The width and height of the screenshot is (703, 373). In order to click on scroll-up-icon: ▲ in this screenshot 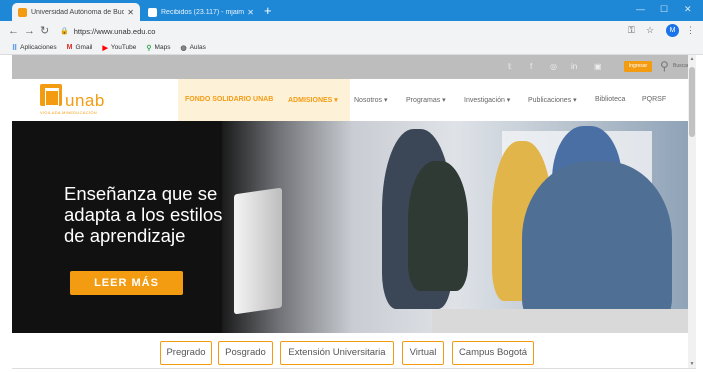, I will do `click(692, 59)`.